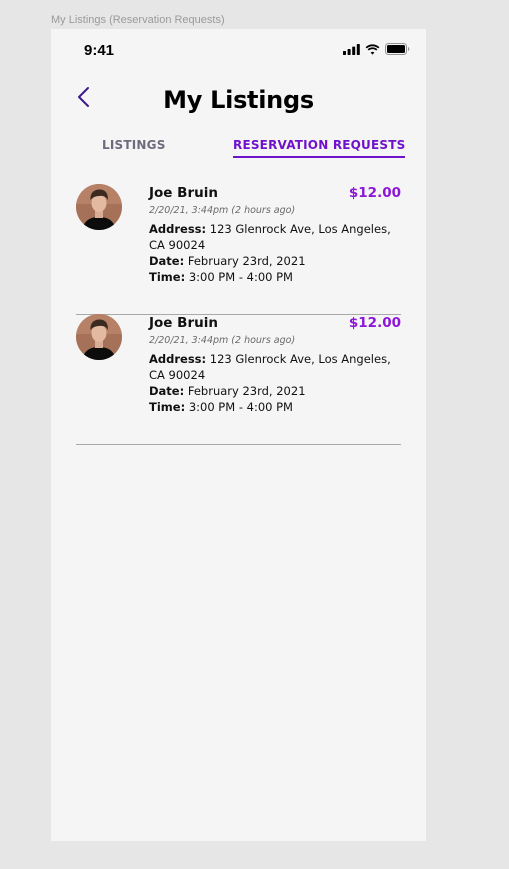 The width and height of the screenshot is (509, 869). Describe the element at coordinates (319, 148) in the screenshot. I see `tab-reservation-requests: RESERVATION REQUESTS` at that location.